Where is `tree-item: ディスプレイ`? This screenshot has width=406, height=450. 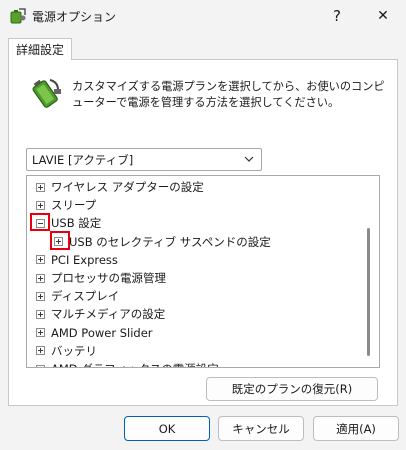 tree-item: ディスプレイ is located at coordinates (77, 296).